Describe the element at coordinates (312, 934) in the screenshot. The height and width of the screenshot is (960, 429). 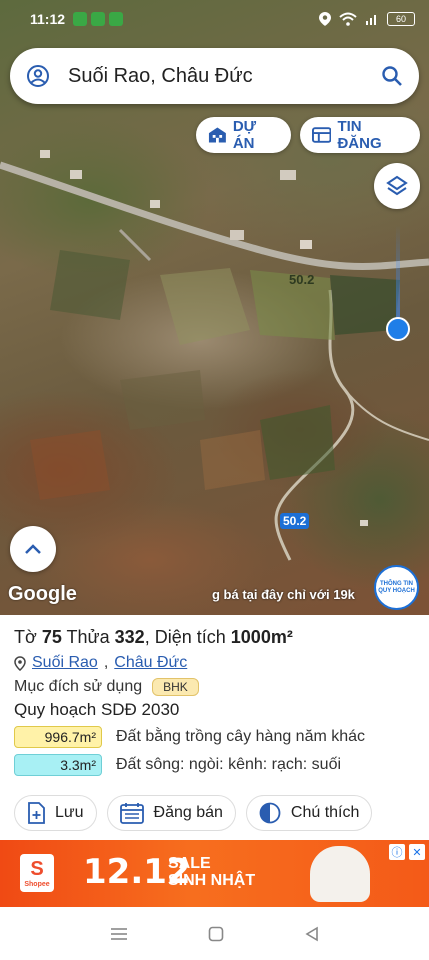
I see `back-icon` at that location.